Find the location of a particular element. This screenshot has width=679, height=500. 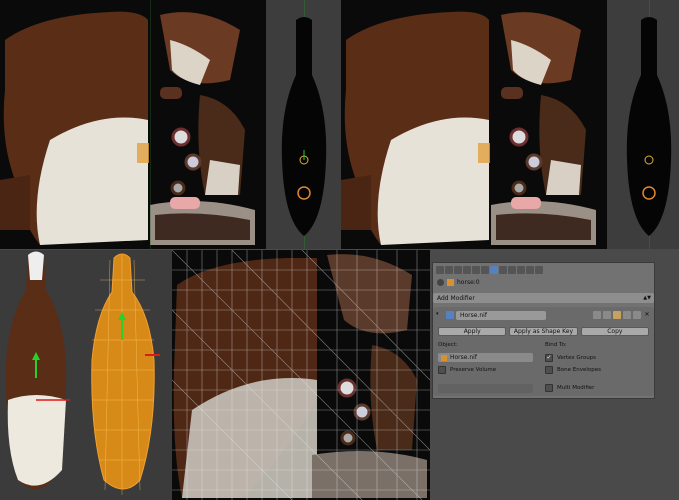

object-label: Object: is located at coordinates (448, 345).